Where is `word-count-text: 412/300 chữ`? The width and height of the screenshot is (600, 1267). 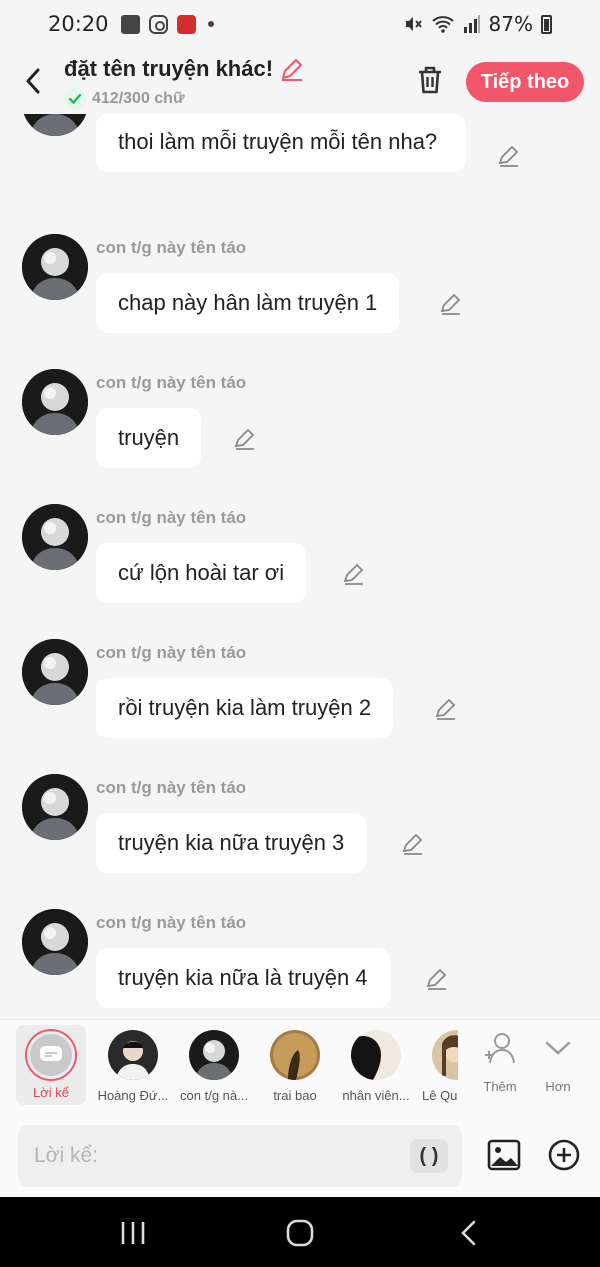 word-count-text: 412/300 chữ is located at coordinates (138, 98).